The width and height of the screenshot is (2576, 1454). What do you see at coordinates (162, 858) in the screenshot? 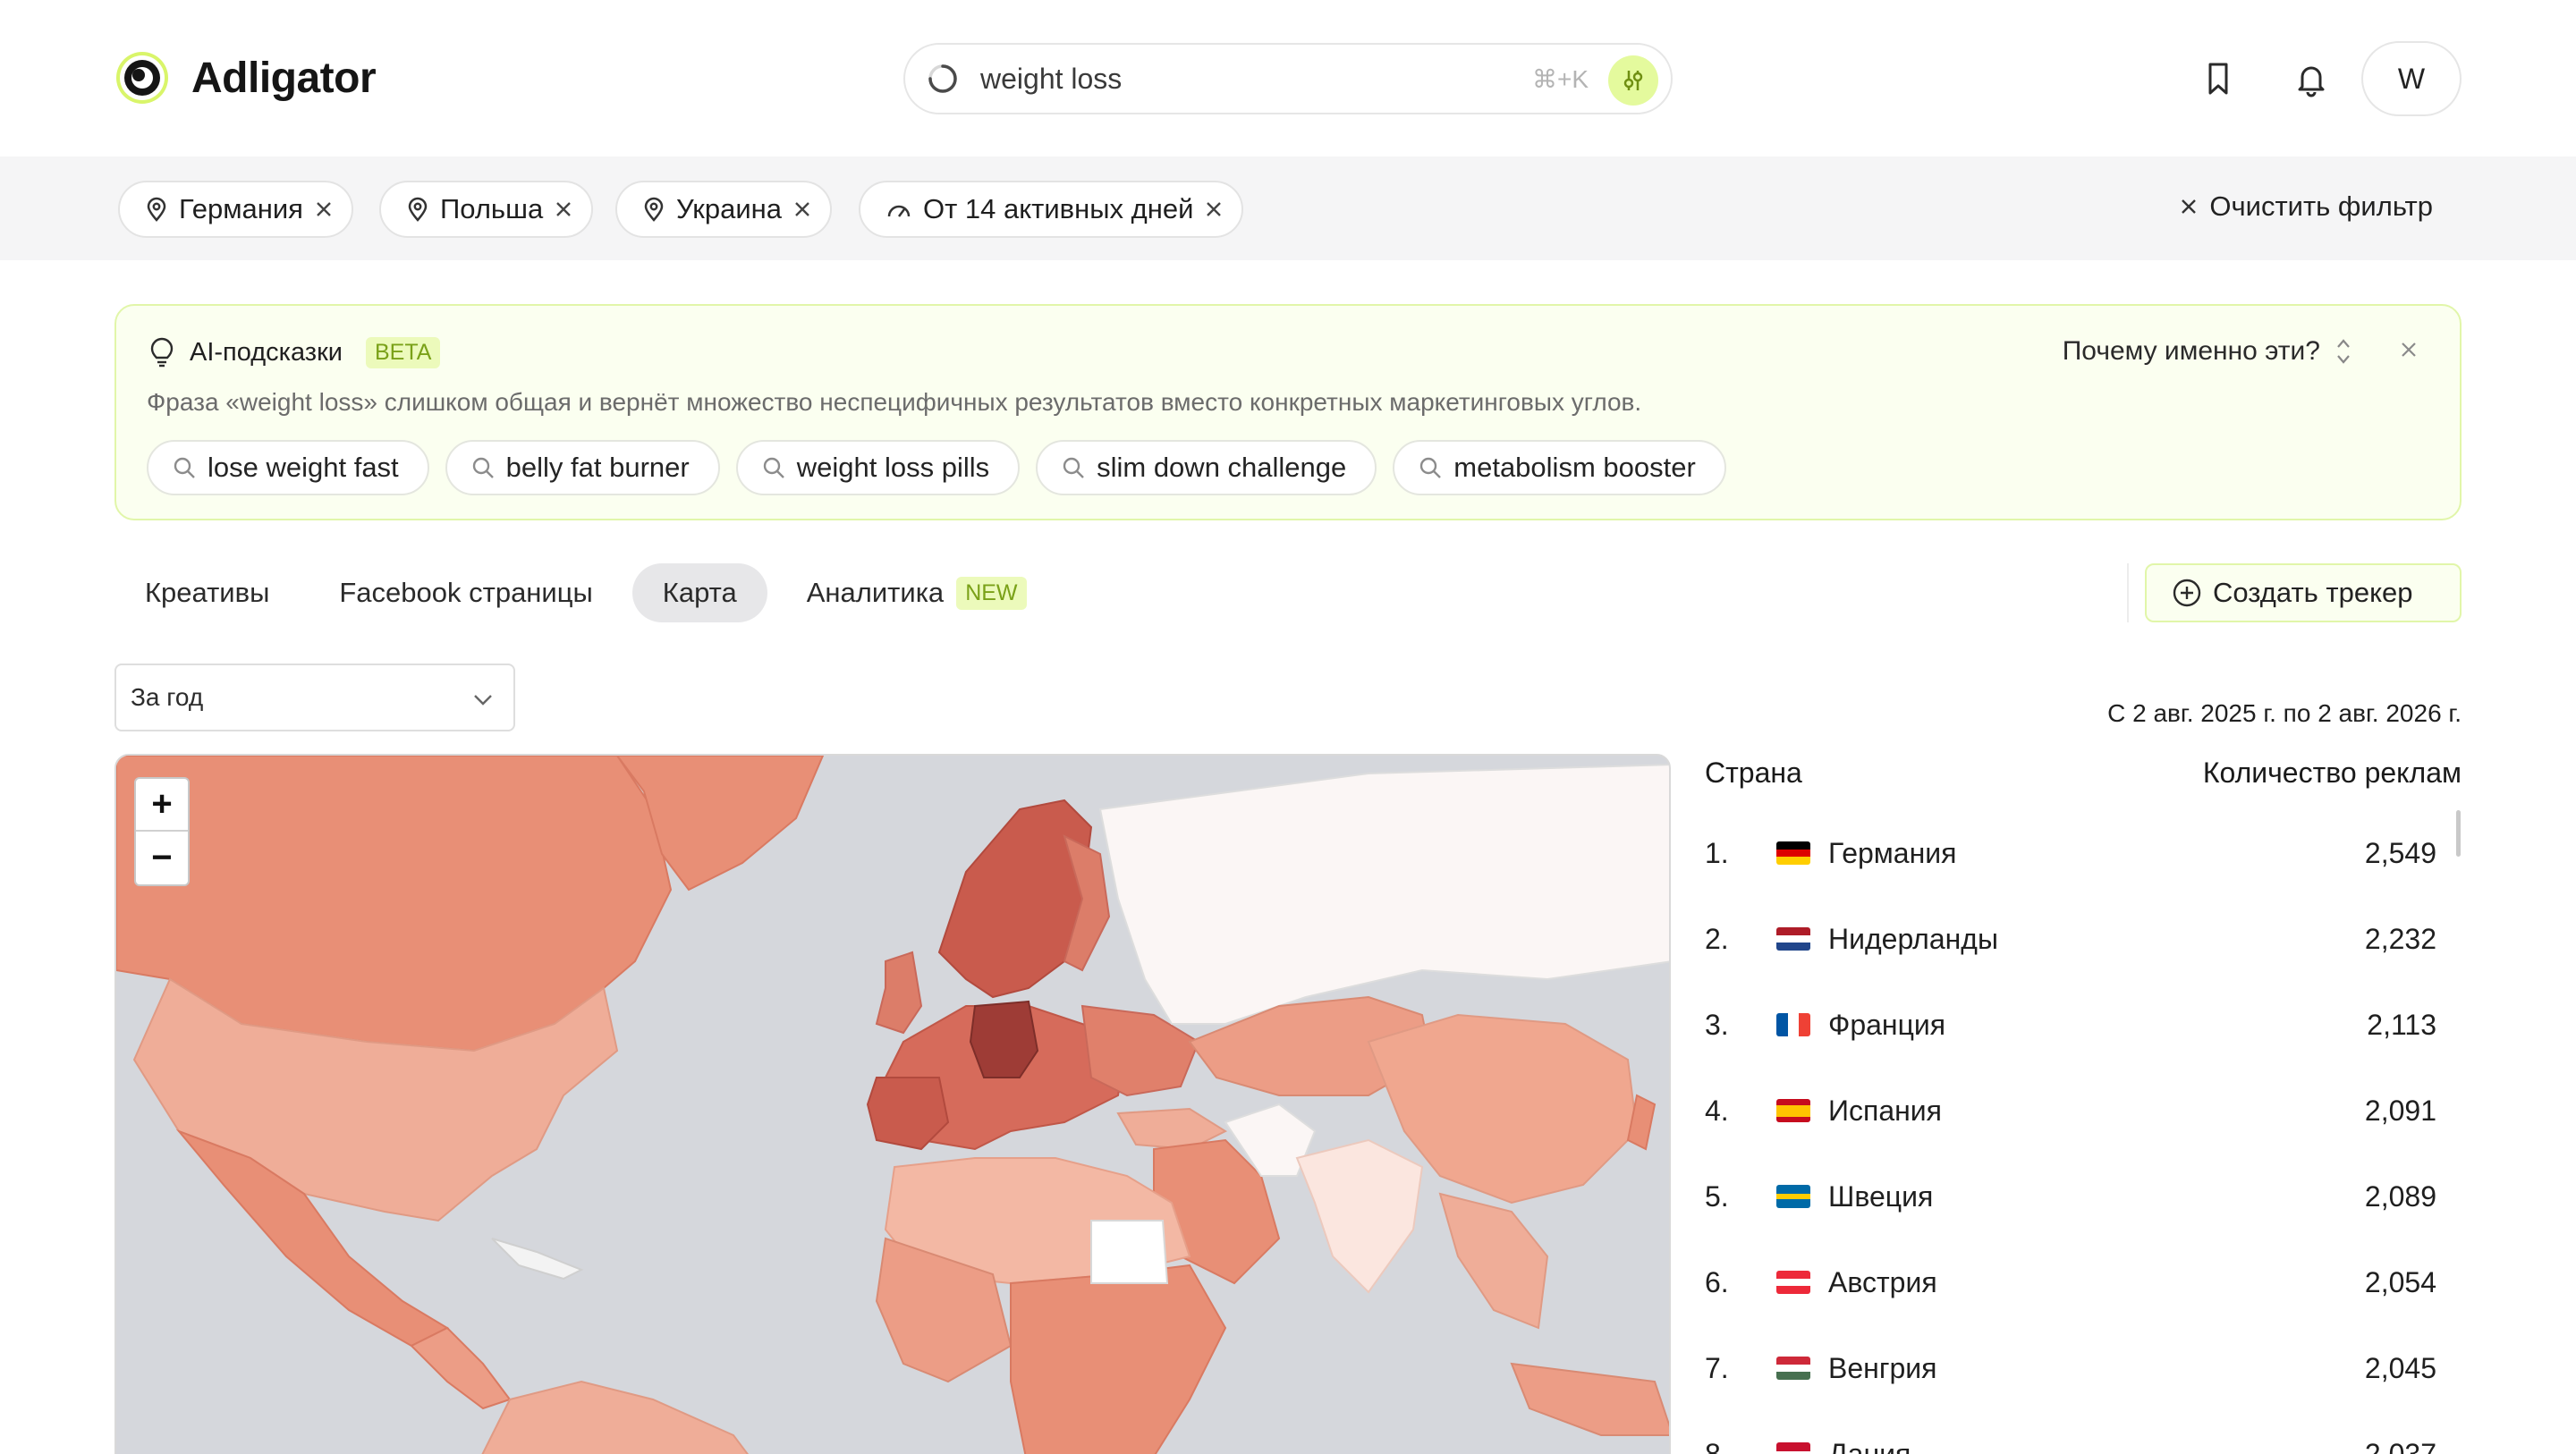
I see `zoom-out-button: −` at bounding box center [162, 858].